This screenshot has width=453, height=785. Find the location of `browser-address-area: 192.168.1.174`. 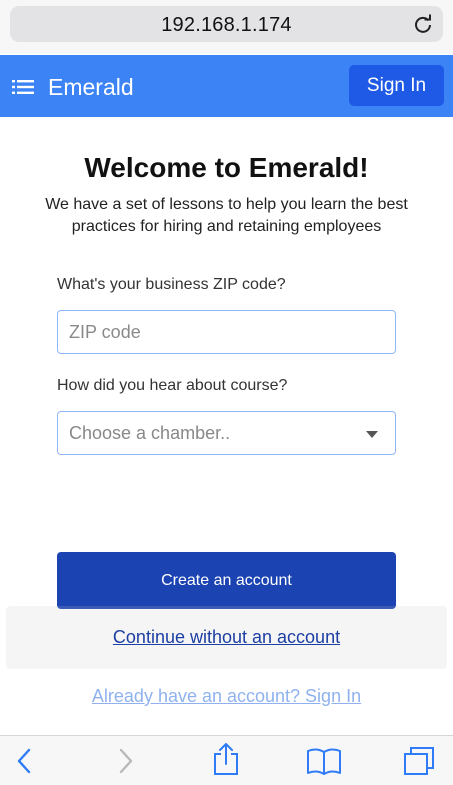

browser-address-area: 192.168.1.174 is located at coordinates (226, 27).